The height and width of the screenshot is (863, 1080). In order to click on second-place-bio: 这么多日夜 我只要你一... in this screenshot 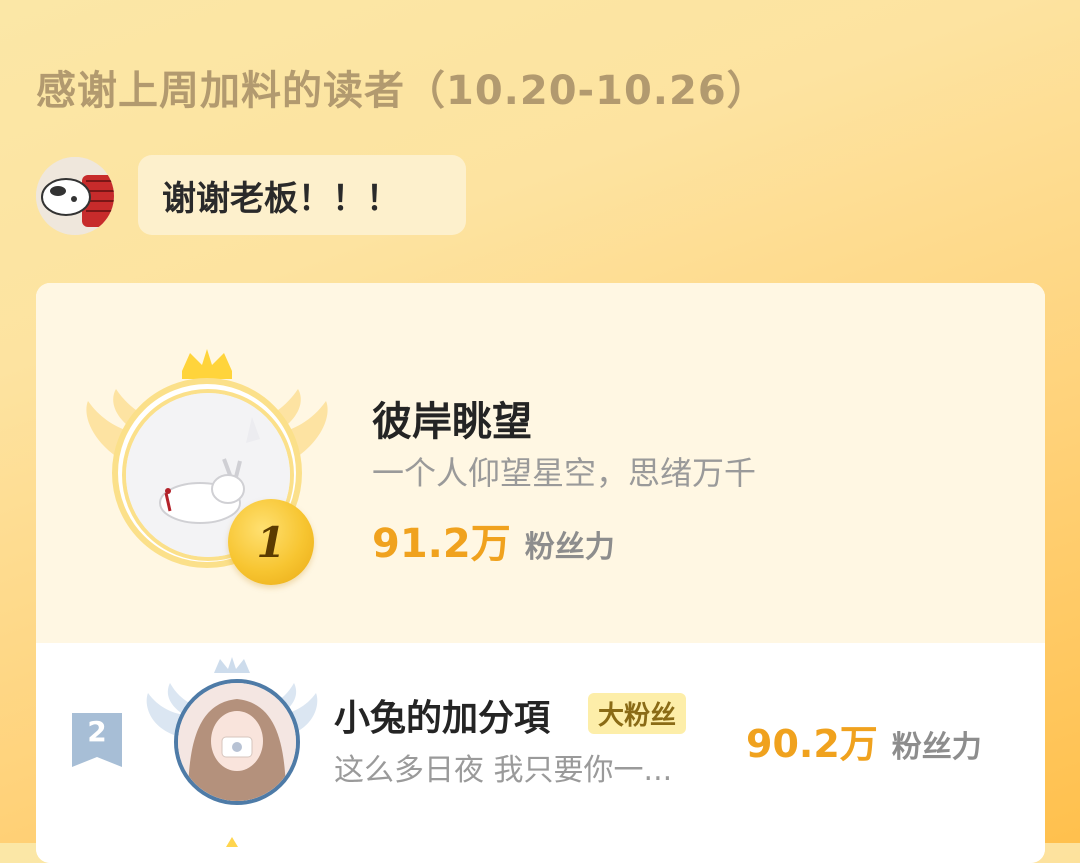, I will do `click(503, 770)`.